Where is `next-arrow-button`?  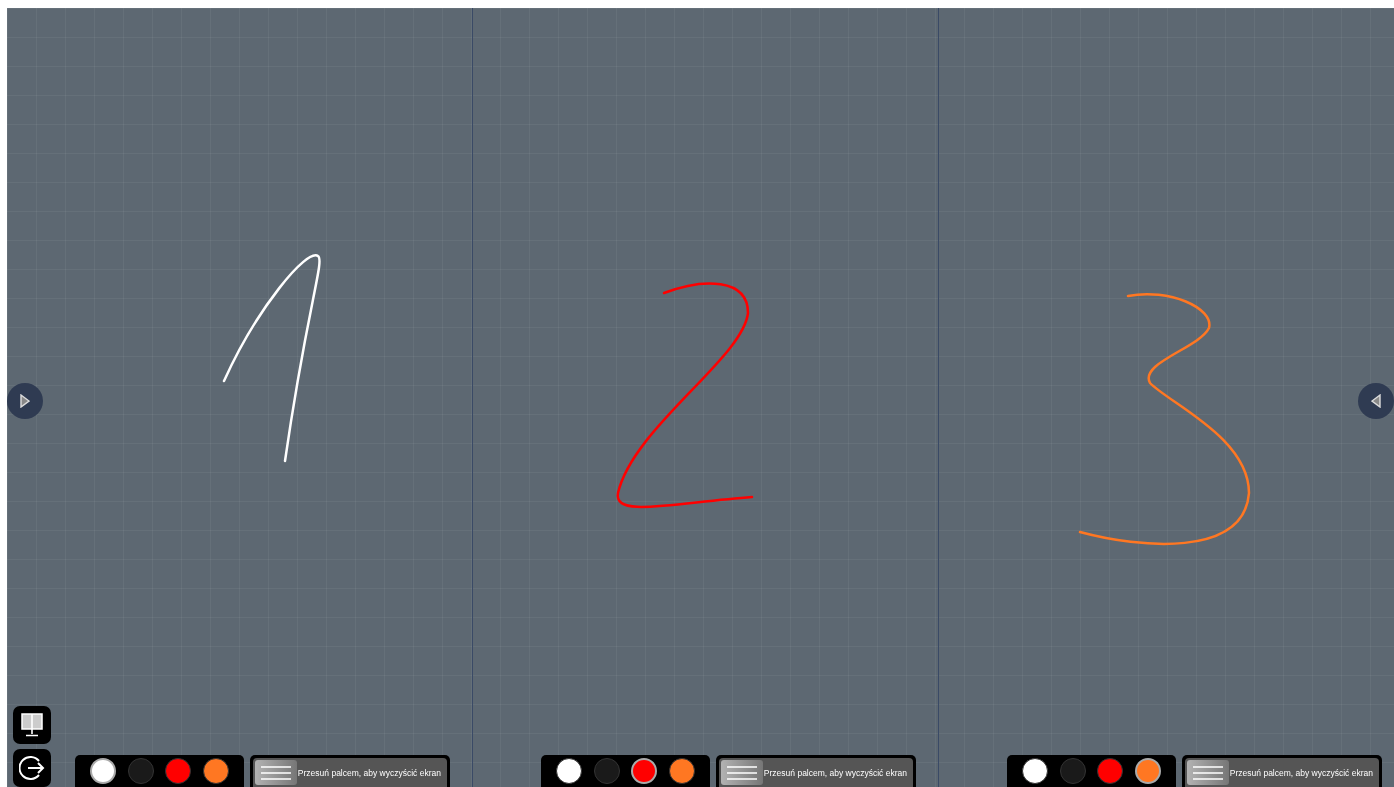 next-arrow-button is located at coordinates (25, 401).